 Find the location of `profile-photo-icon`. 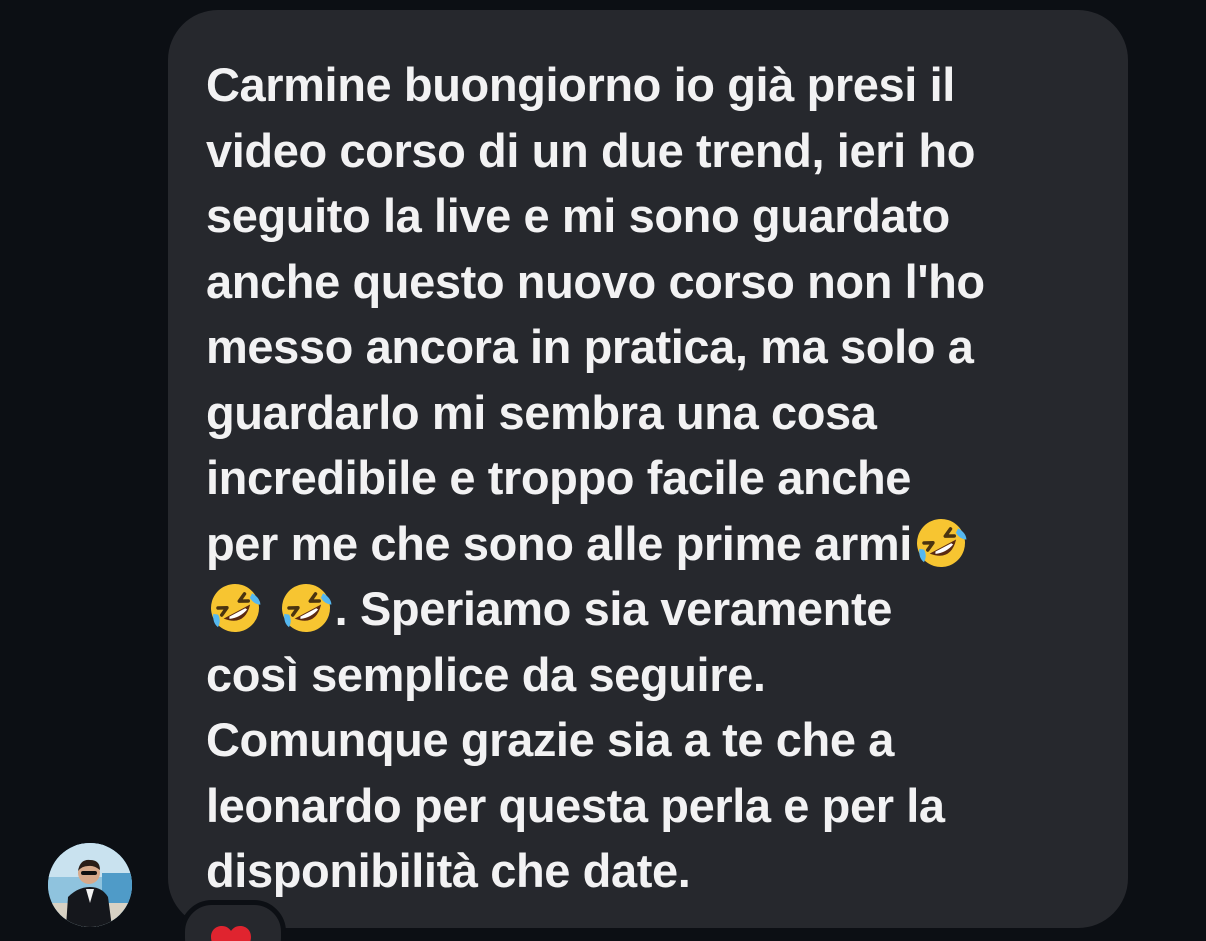

profile-photo-icon is located at coordinates (90, 885).